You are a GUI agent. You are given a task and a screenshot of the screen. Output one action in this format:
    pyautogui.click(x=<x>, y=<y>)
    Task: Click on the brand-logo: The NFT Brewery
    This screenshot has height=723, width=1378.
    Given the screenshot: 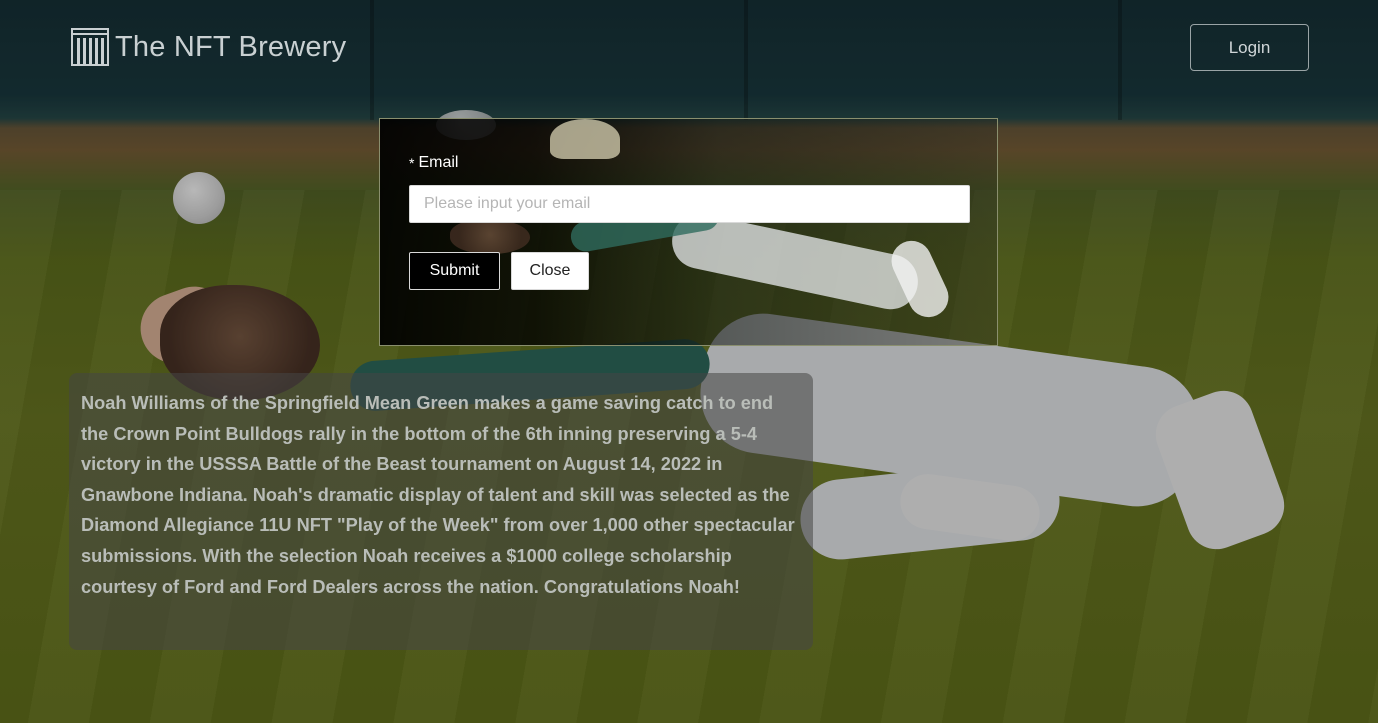 What is the action you would take?
    pyautogui.click(x=208, y=47)
    